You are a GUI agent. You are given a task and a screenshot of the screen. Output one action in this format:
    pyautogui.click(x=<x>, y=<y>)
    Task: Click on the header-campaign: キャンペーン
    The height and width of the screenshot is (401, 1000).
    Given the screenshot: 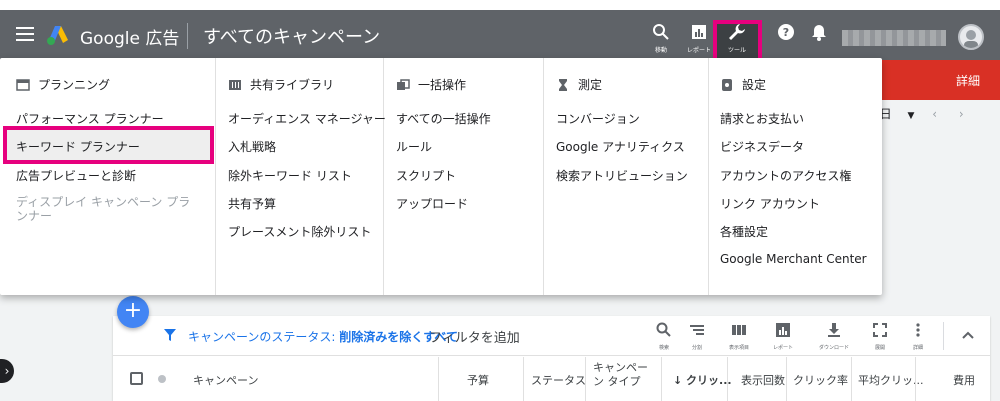 What is the action you would take?
    pyautogui.click(x=225, y=380)
    